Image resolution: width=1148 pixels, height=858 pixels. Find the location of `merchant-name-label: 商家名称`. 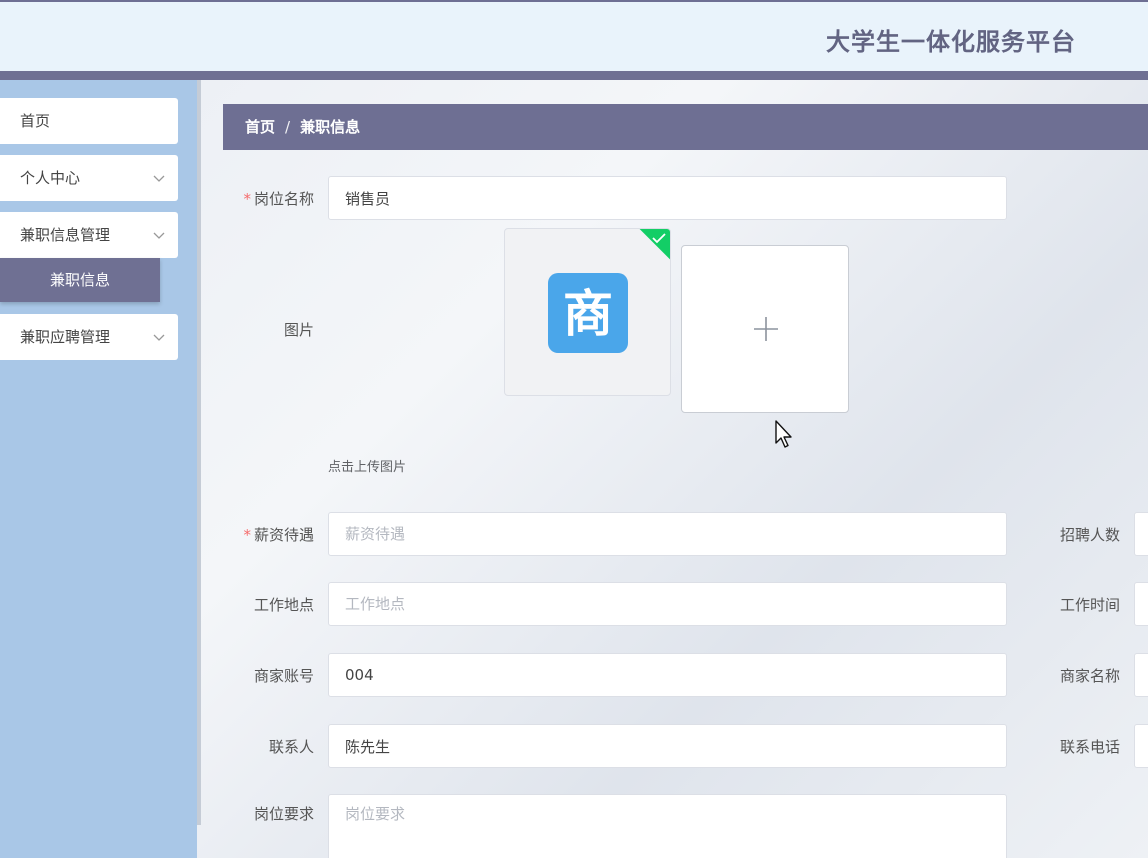

merchant-name-label: 商家名称 is located at coordinates (1089, 676).